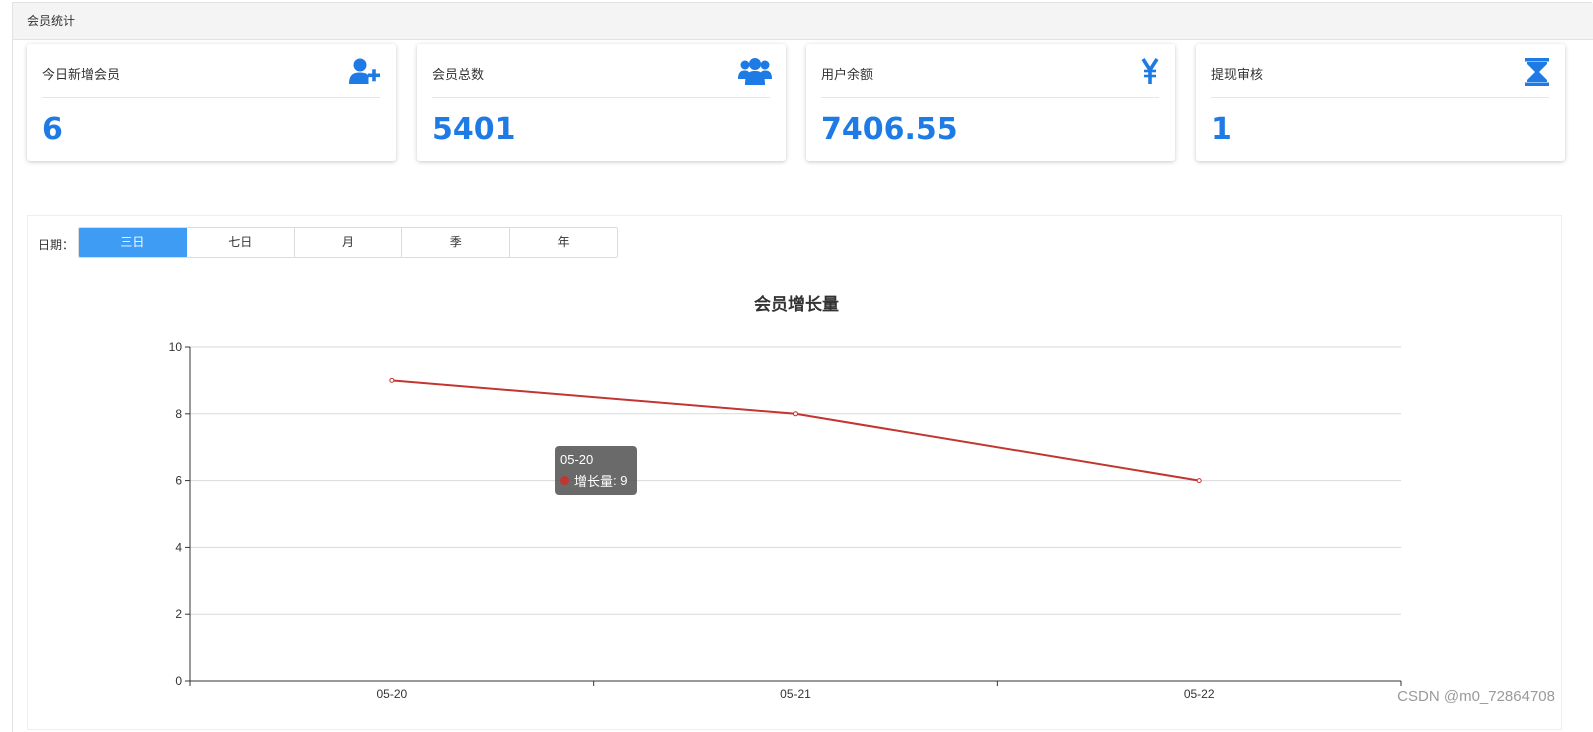 The width and height of the screenshot is (1593, 732). I want to click on chart-tooltip: 05-20 增长量: 9, so click(596, 470).